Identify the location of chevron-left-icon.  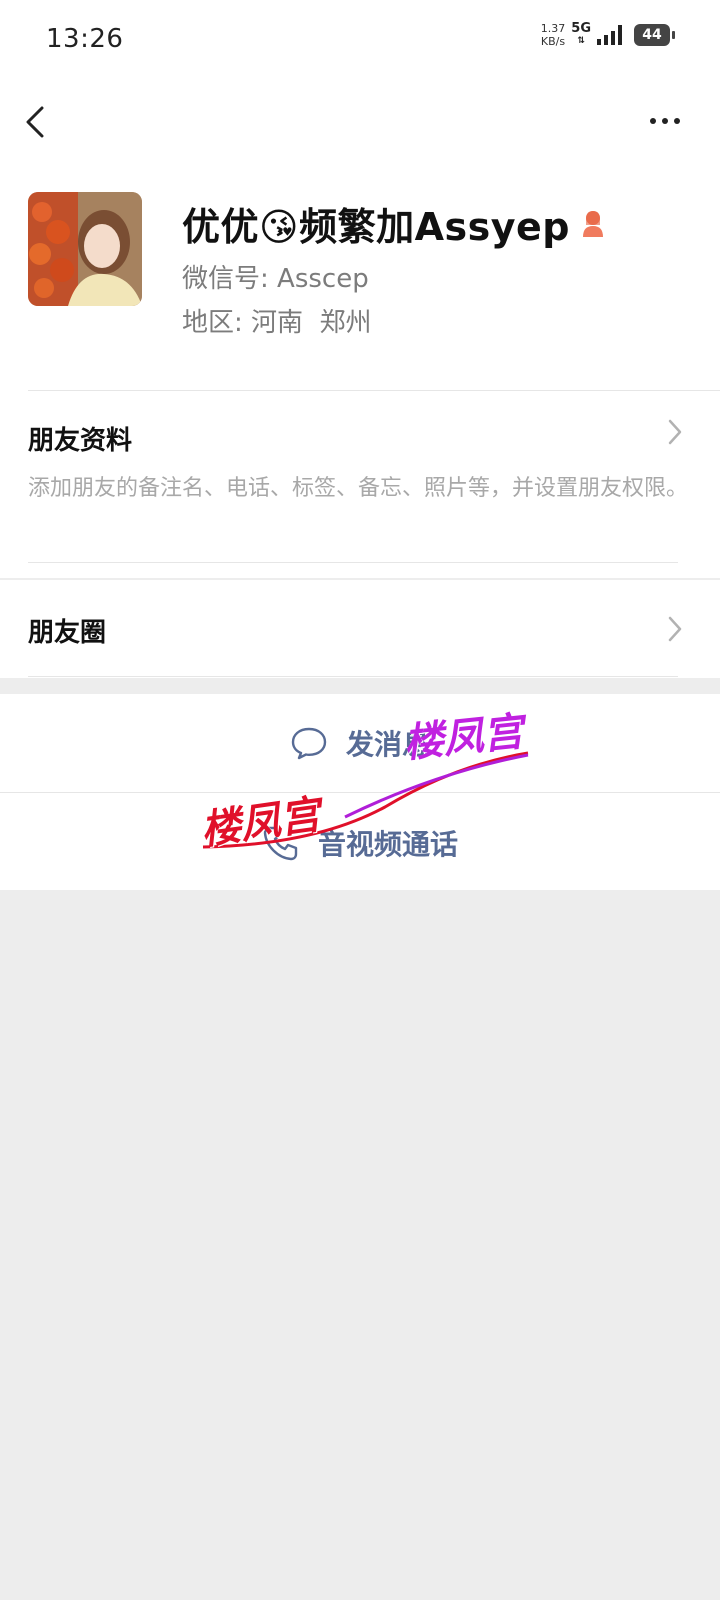
(35, 122).